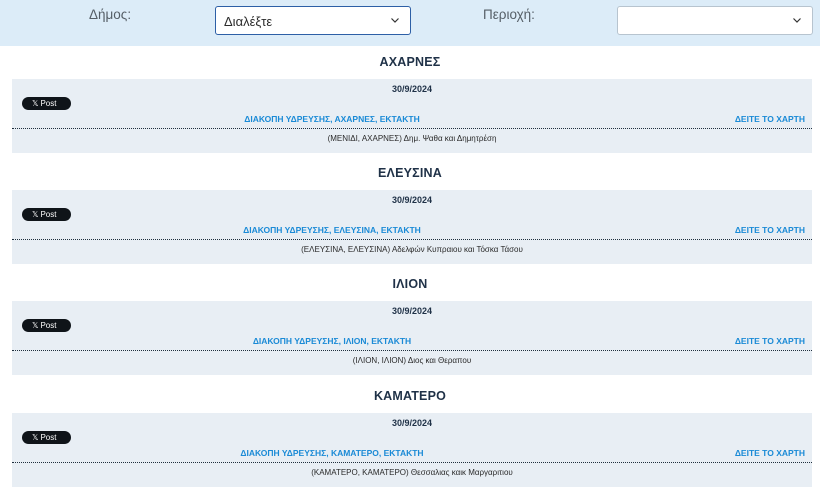 The image size is (820, 499). I want to click on filter-bar: Δήμος: Διαλέξτε Περιοχή:, so click(410, 23).